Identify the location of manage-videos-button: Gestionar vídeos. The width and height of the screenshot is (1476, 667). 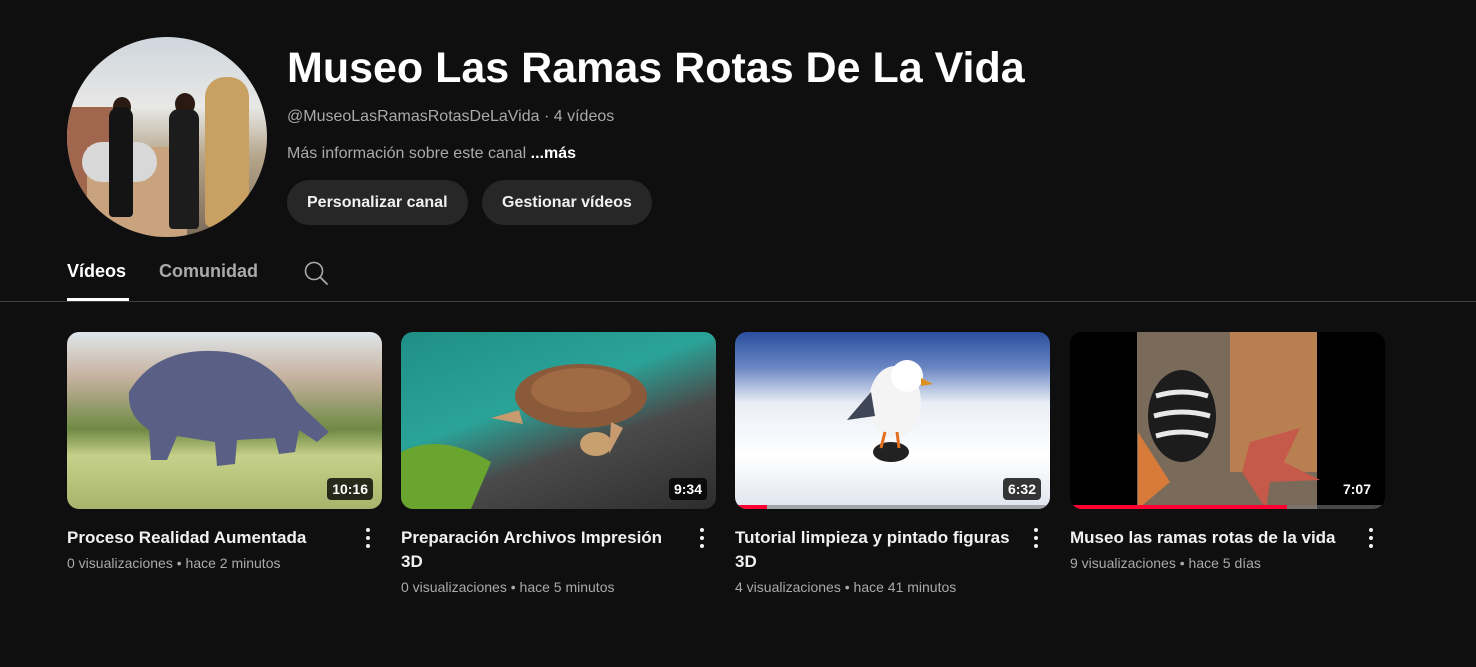
(567, 202).